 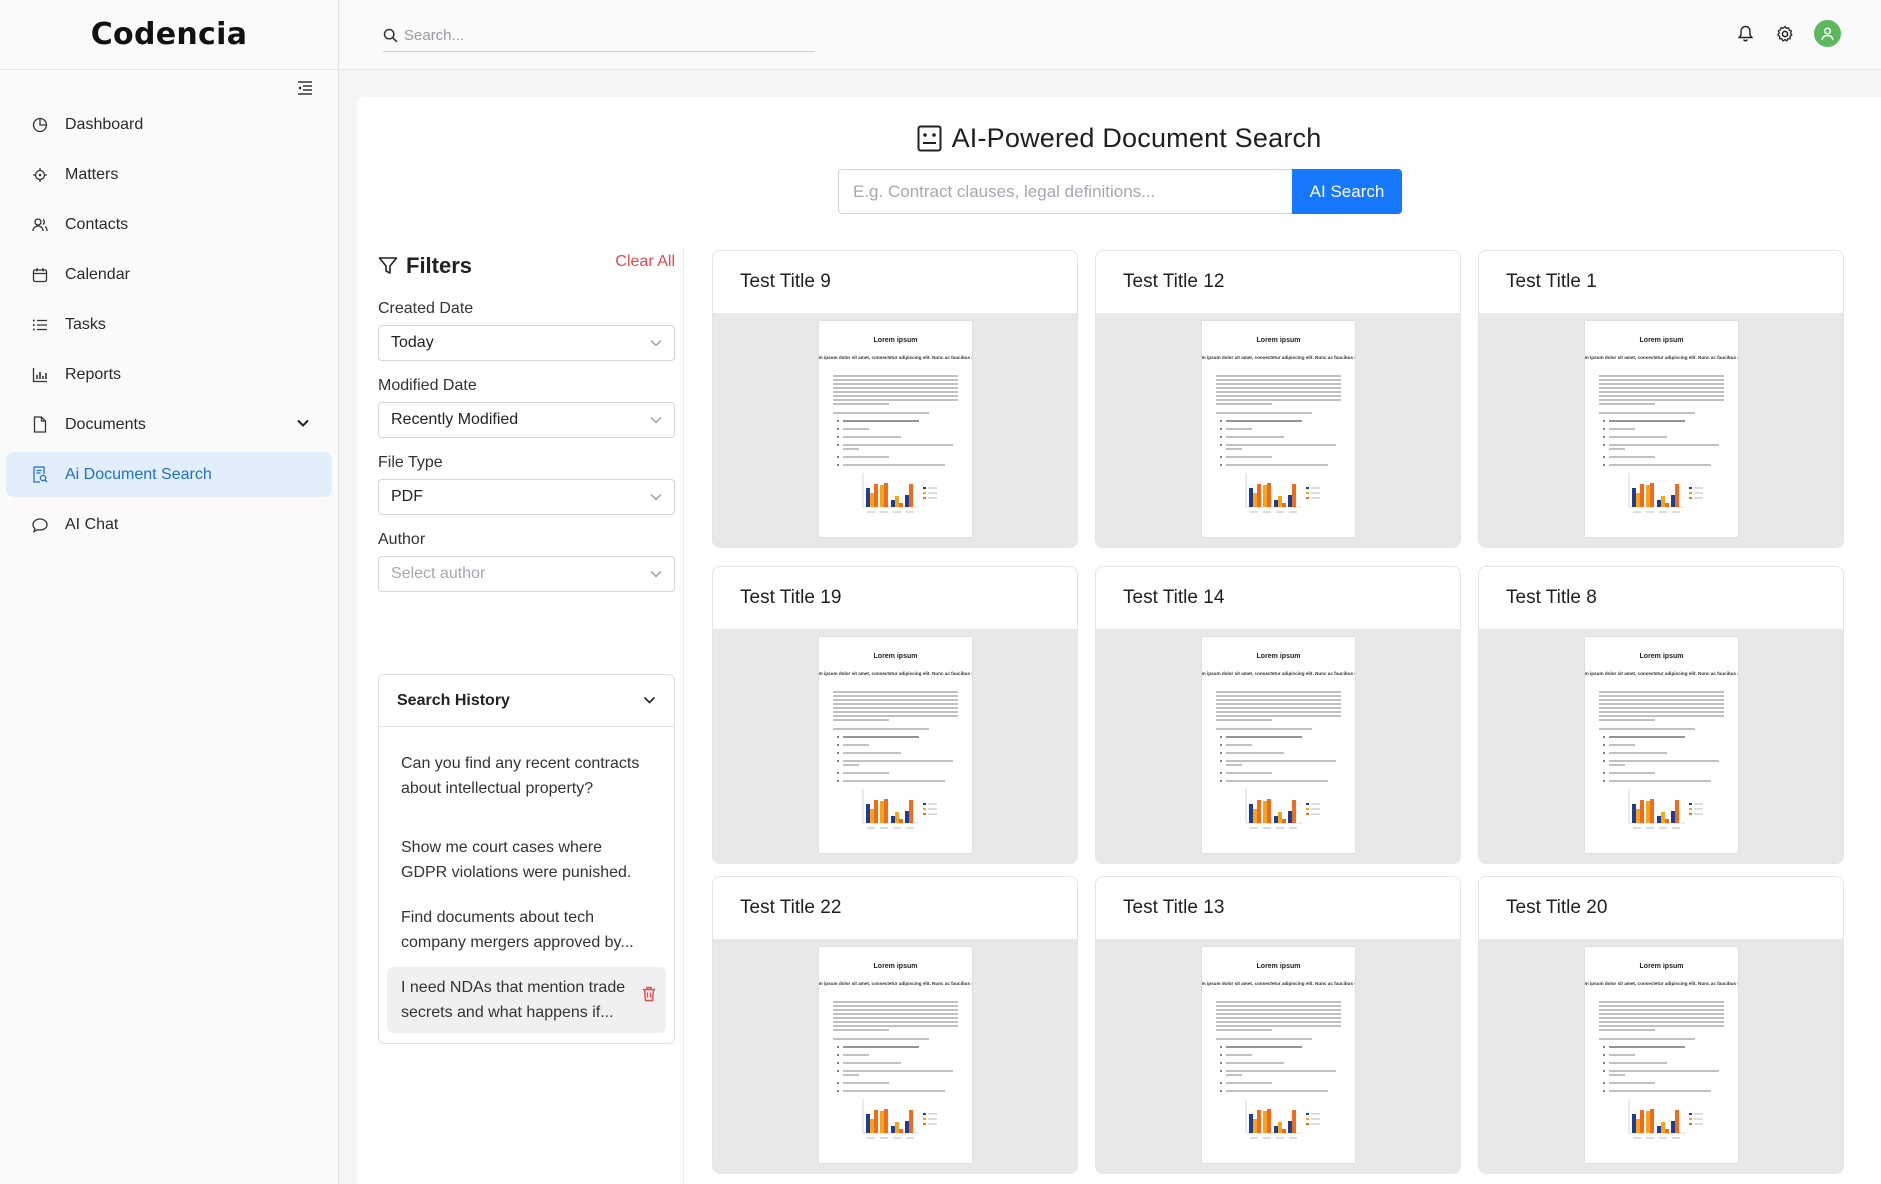 What do you see at coordinates (426, 308) in the screenshot?
I see `created-date-label: Created Date` at bounding box center [426, 308].